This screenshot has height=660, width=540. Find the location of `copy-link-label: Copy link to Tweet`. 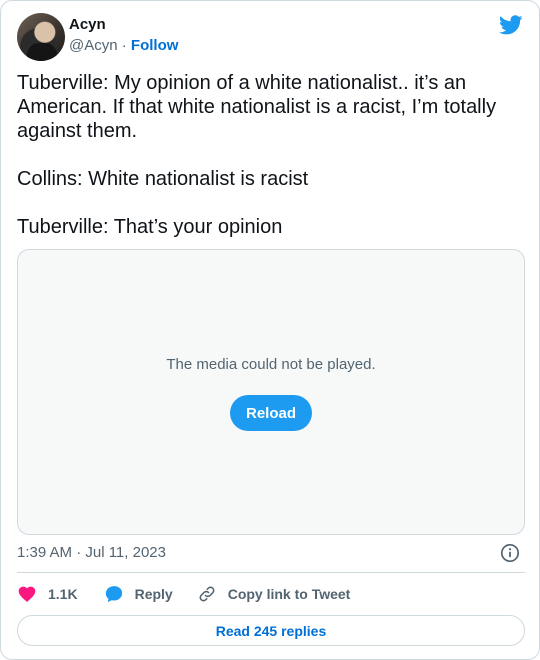

copy-link-label: Copy link to Tweet is located at coordinates (289, 594).